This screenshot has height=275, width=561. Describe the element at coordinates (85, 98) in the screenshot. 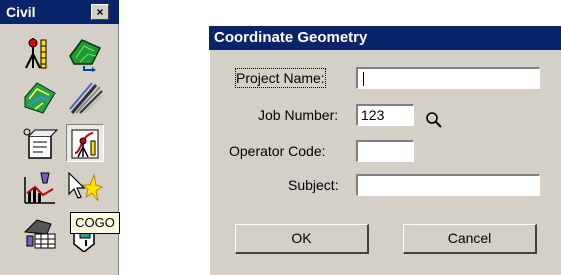

I see `alignment-design-icon` at that location.